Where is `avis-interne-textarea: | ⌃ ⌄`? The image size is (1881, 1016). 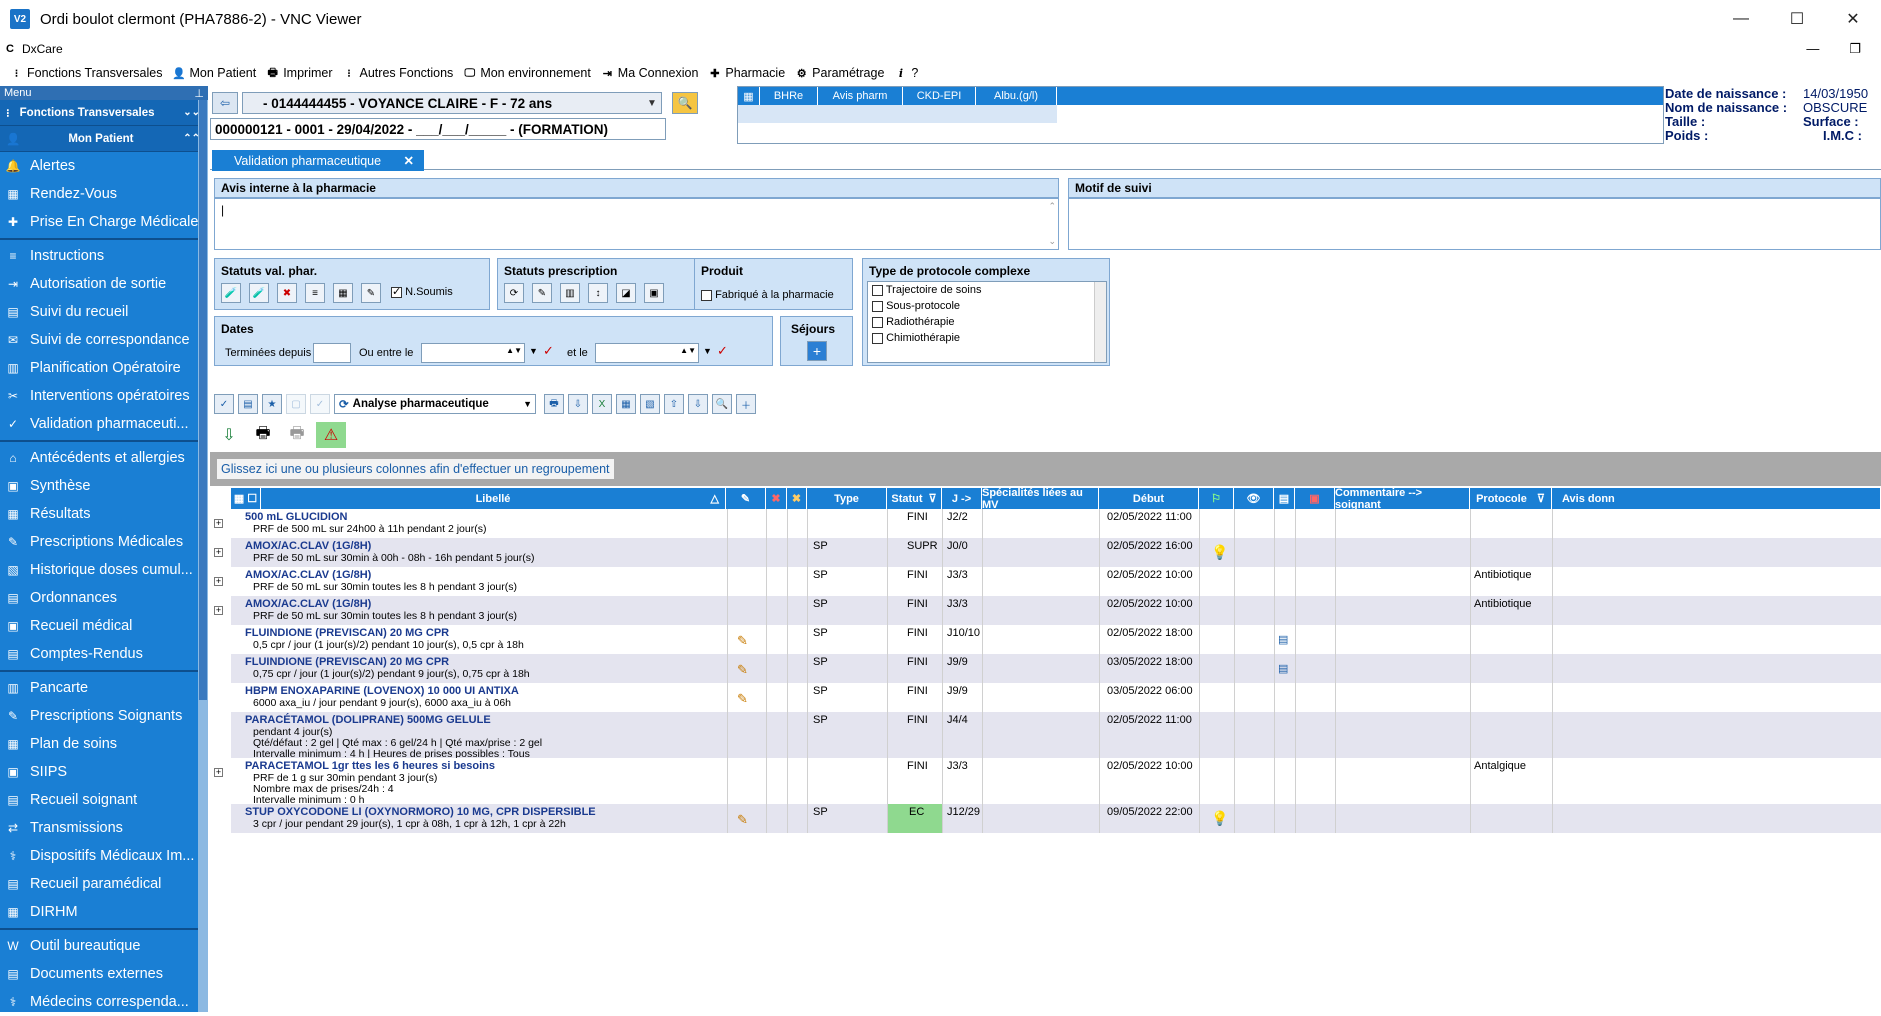
avis-interne-textarea: | ⌃ ⌄ is located at coordinates (636, 224).